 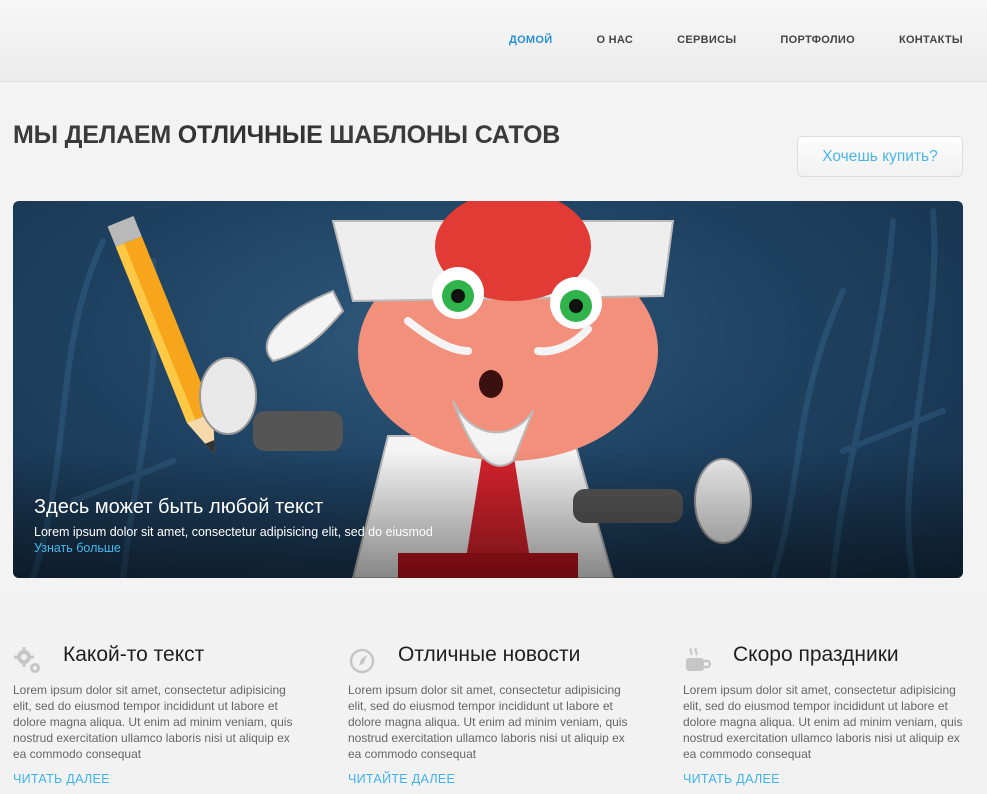 What do you see at coordinates (77, 548) in the screenshot?
I see `hero-link: Узнать больше` at bounding box center [77, 548].